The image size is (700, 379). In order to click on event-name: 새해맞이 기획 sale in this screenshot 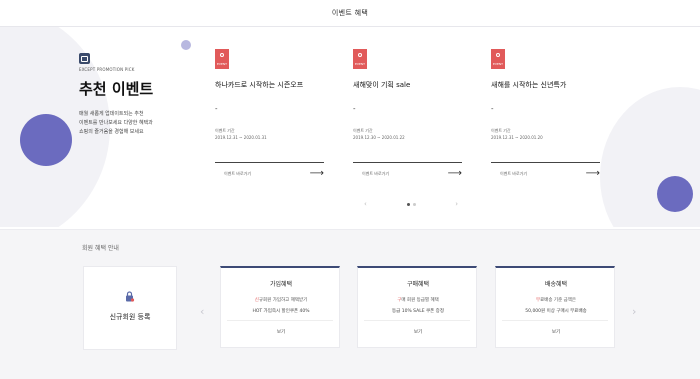, I will do `click(382, 85)`.